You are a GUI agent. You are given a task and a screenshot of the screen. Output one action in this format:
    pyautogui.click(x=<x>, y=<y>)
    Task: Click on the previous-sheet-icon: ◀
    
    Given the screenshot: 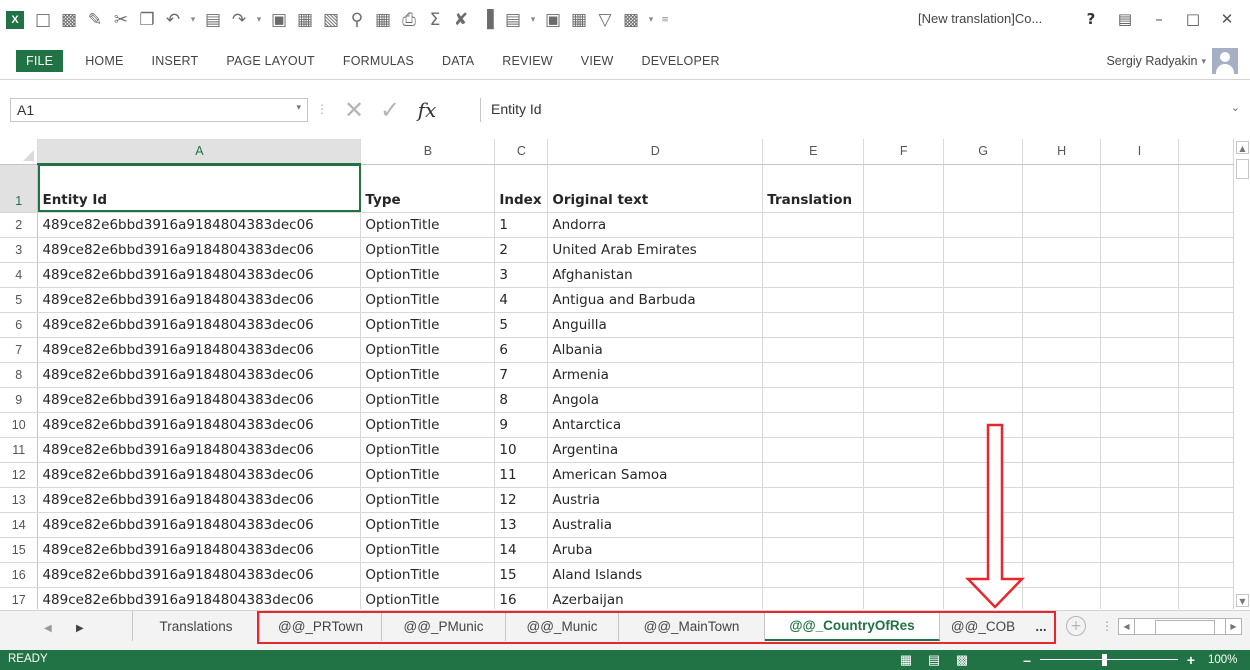 What is the action you would take?
    pyautogui.click(x=48, y=628)
    